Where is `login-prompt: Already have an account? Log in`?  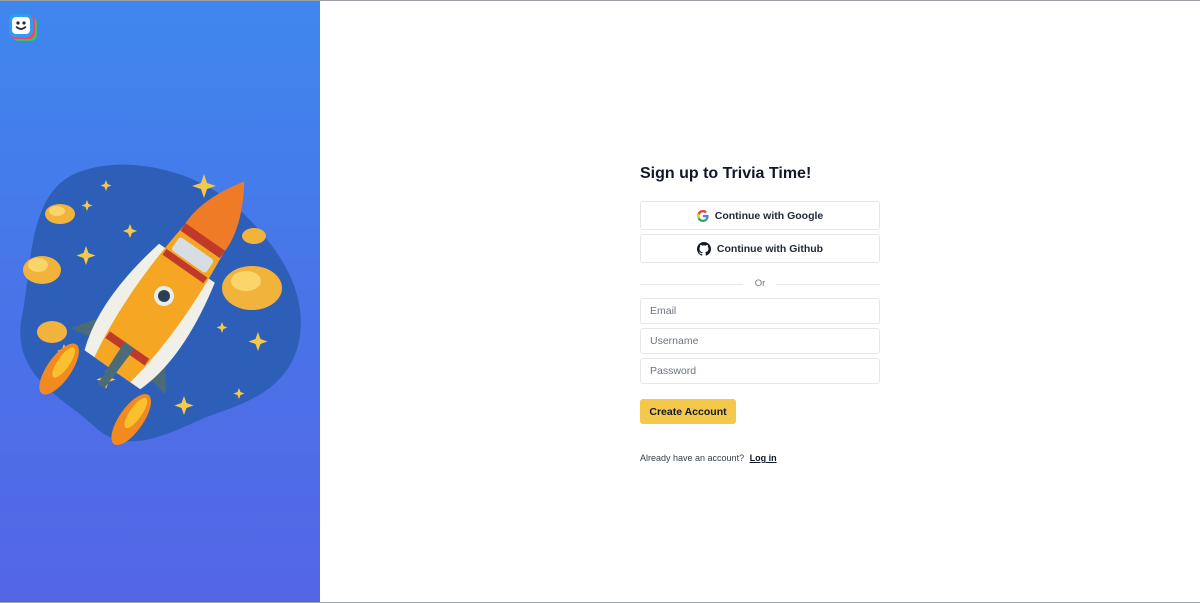 login-prompt: Already have an account? Log in is located at coordinates (760, 458).